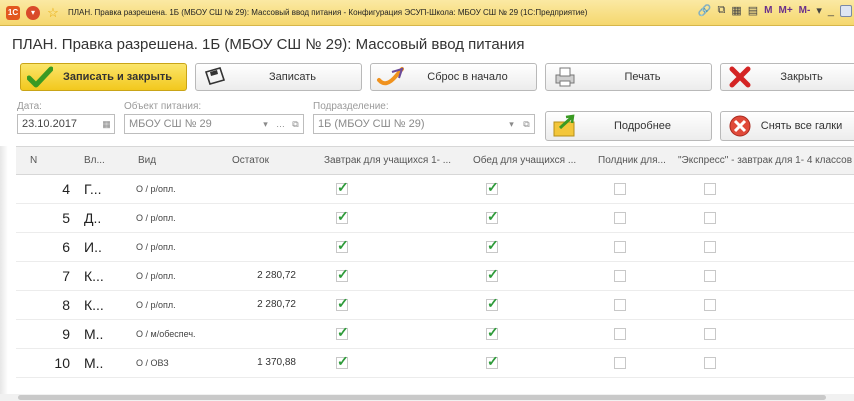 Image resolution: width=854 pixels, height=401 pixels. I want to click on table-row: 4 Г... О / р/опл., so click(435, 189).